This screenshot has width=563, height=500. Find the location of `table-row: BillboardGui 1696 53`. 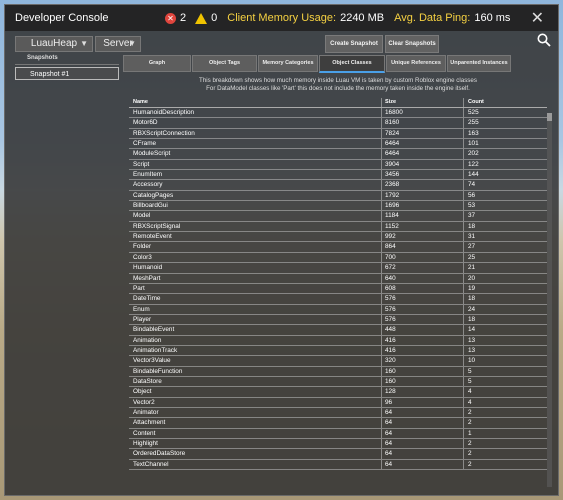

table-row: BillboardGui 1696 53 is located at coordinates (338, 206).